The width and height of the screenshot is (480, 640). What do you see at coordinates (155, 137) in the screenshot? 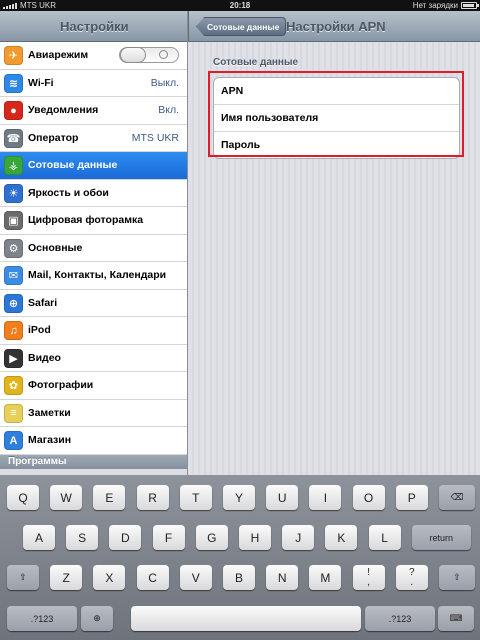
I see `sidebar-item-value: MTS UKR` at bounding box center [155, 137].